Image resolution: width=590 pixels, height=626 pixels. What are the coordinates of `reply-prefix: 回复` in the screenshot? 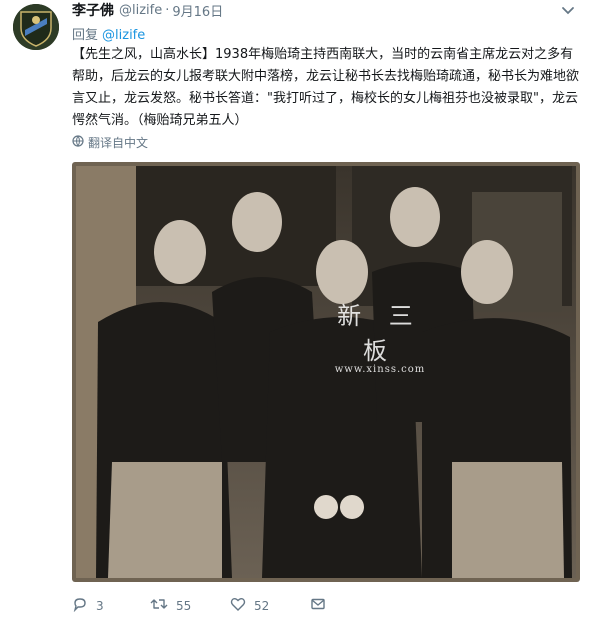 It's located at (85, 35).